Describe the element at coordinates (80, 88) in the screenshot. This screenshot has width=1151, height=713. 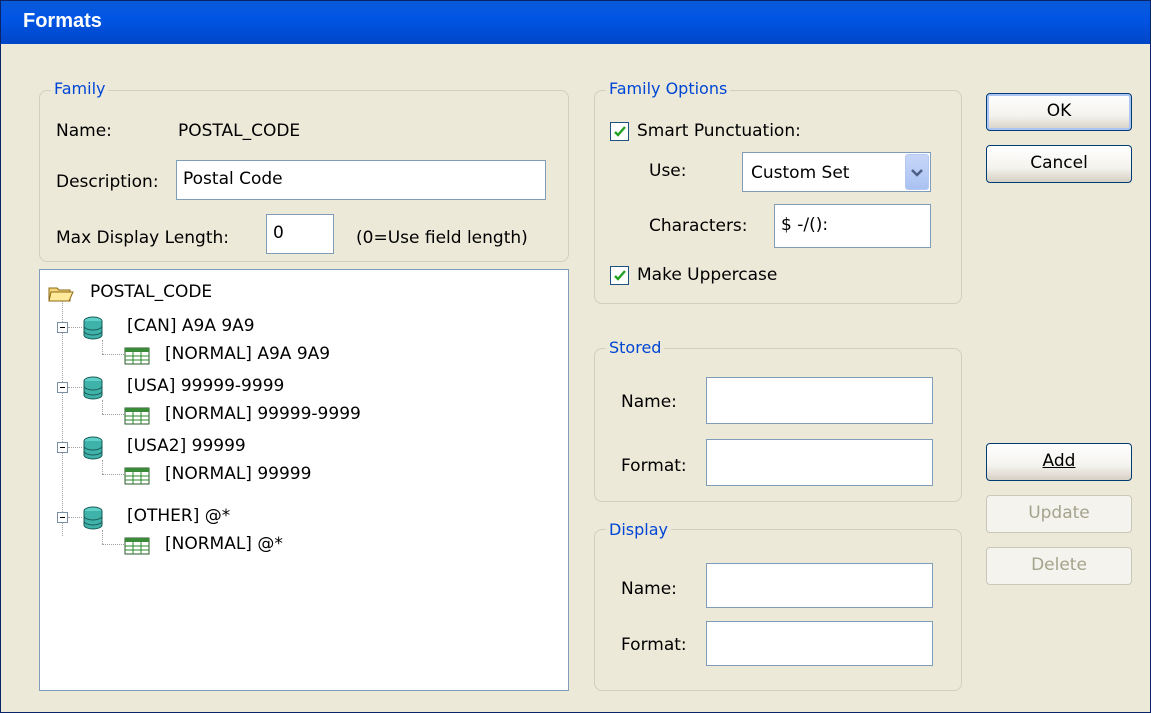
I see `family-legend: Family` at that location.